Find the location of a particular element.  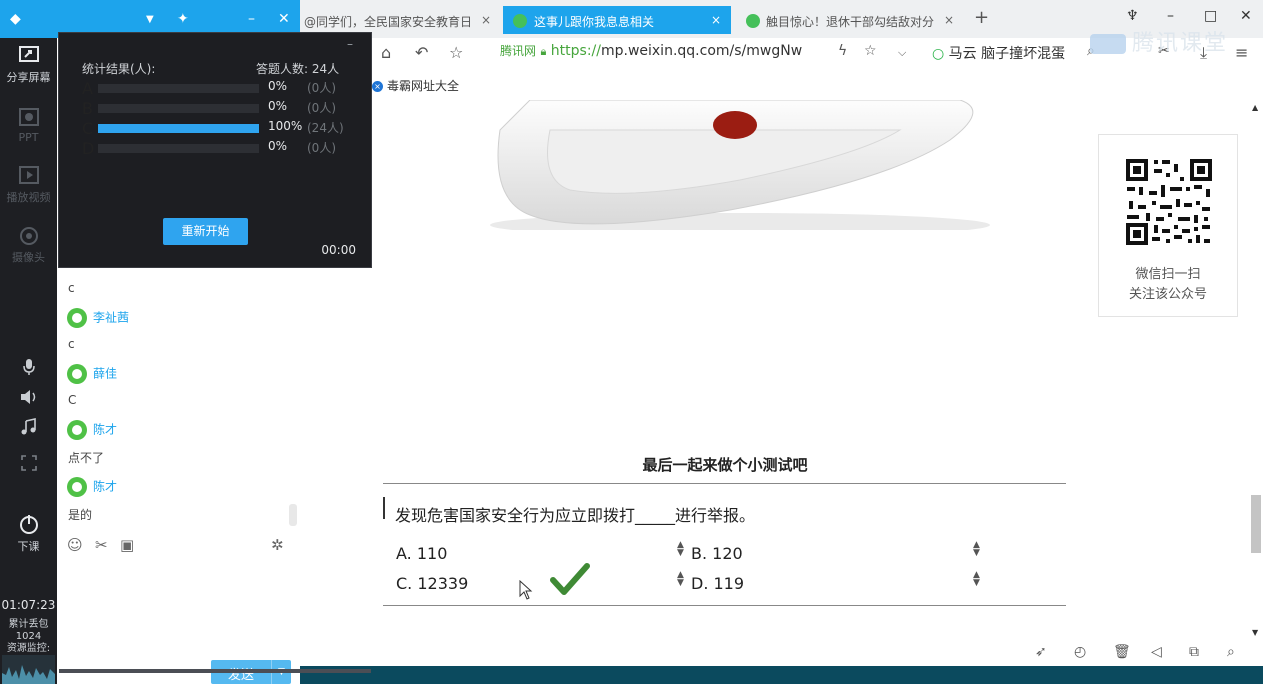

popup-minimize-icon: – is located at coordinates (350, 44).